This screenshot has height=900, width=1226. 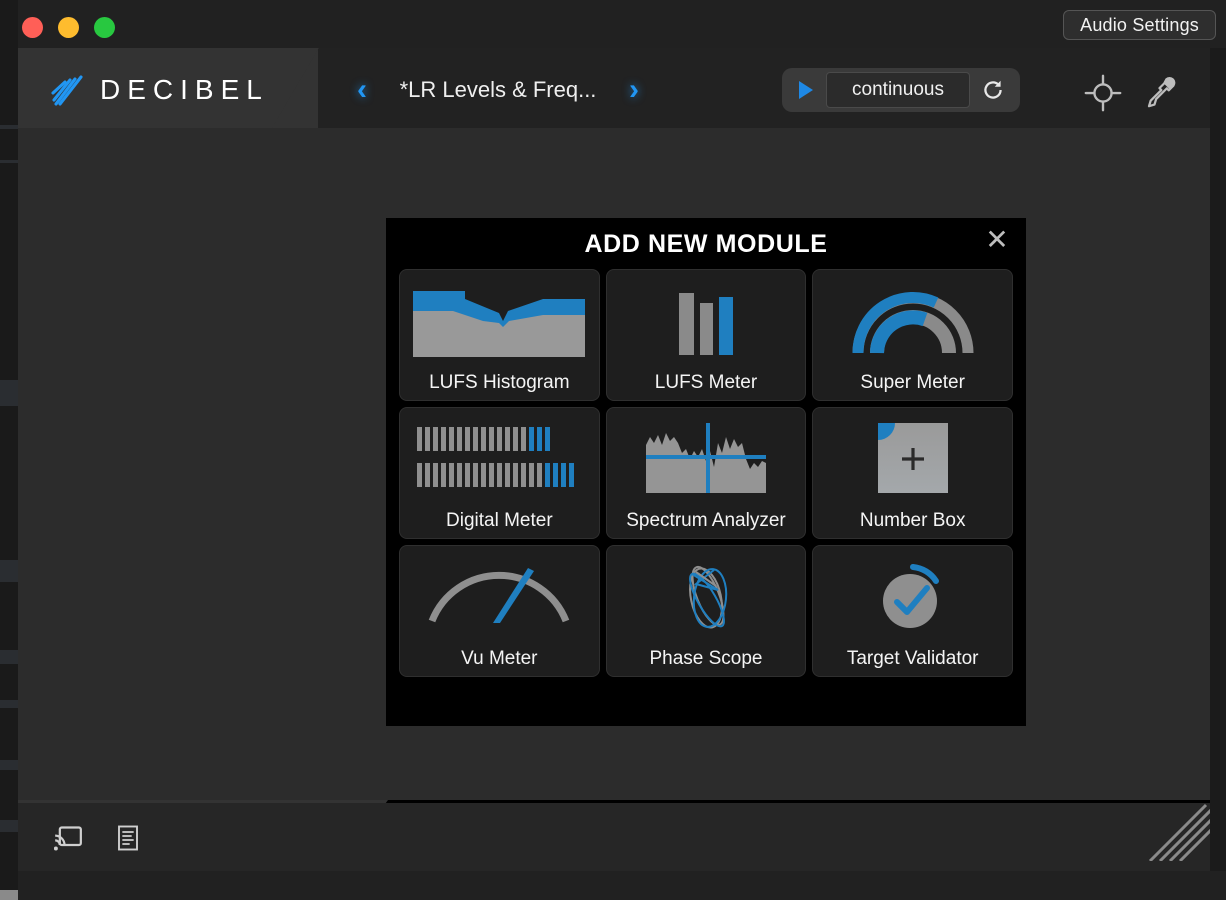 I want to click on cast-icon, so click(x=68, y=838).